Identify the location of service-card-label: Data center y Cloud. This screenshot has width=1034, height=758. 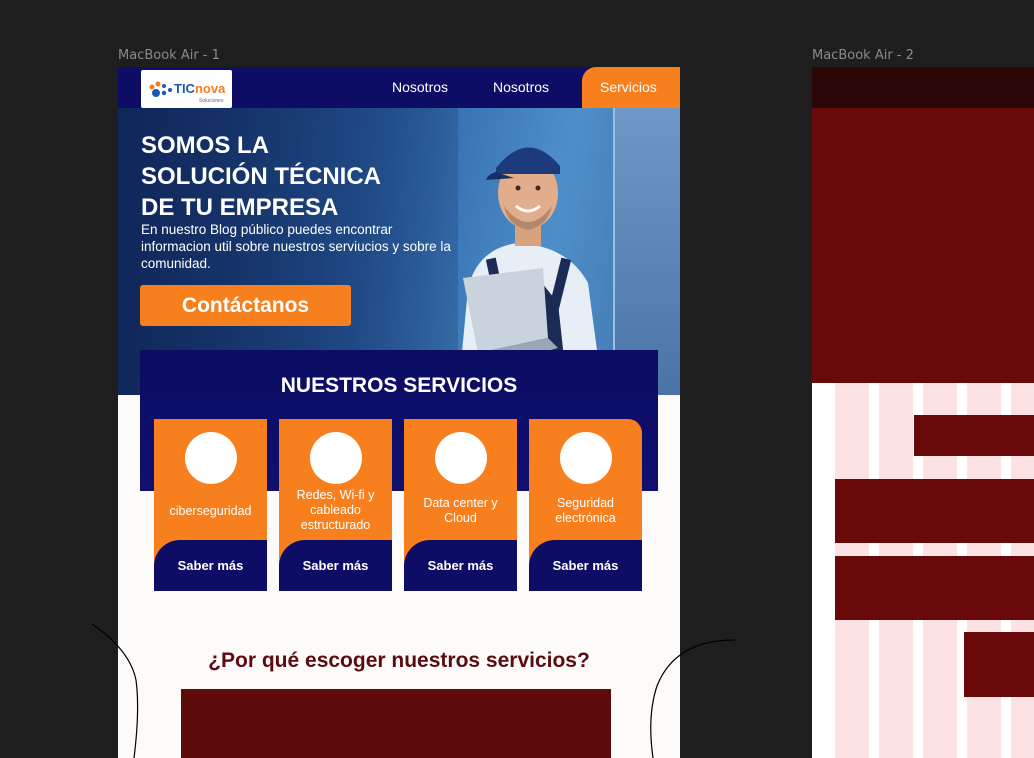
(460, 510).